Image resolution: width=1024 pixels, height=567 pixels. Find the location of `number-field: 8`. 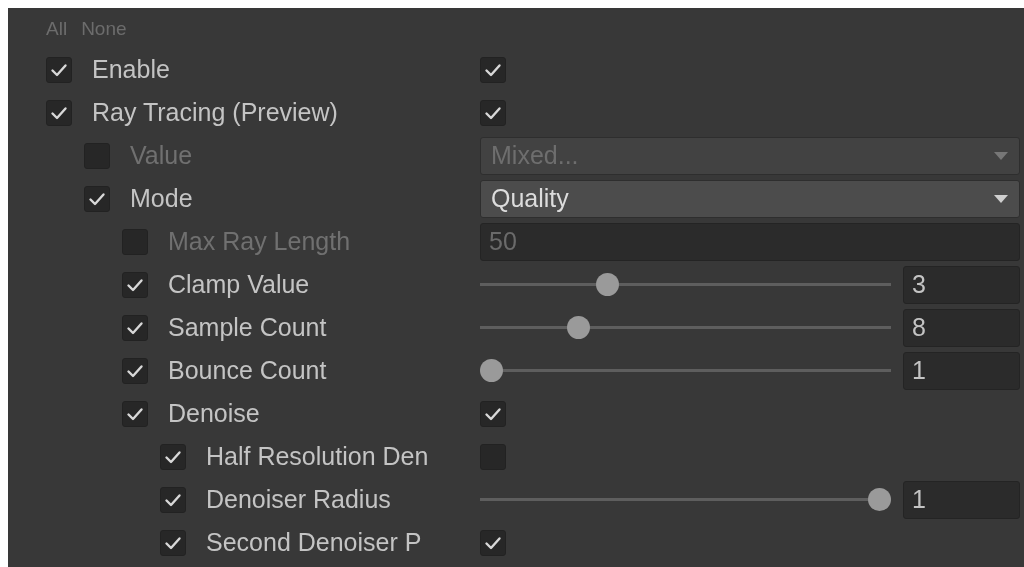

number-field: 8 is located at coordinates (961, 327).